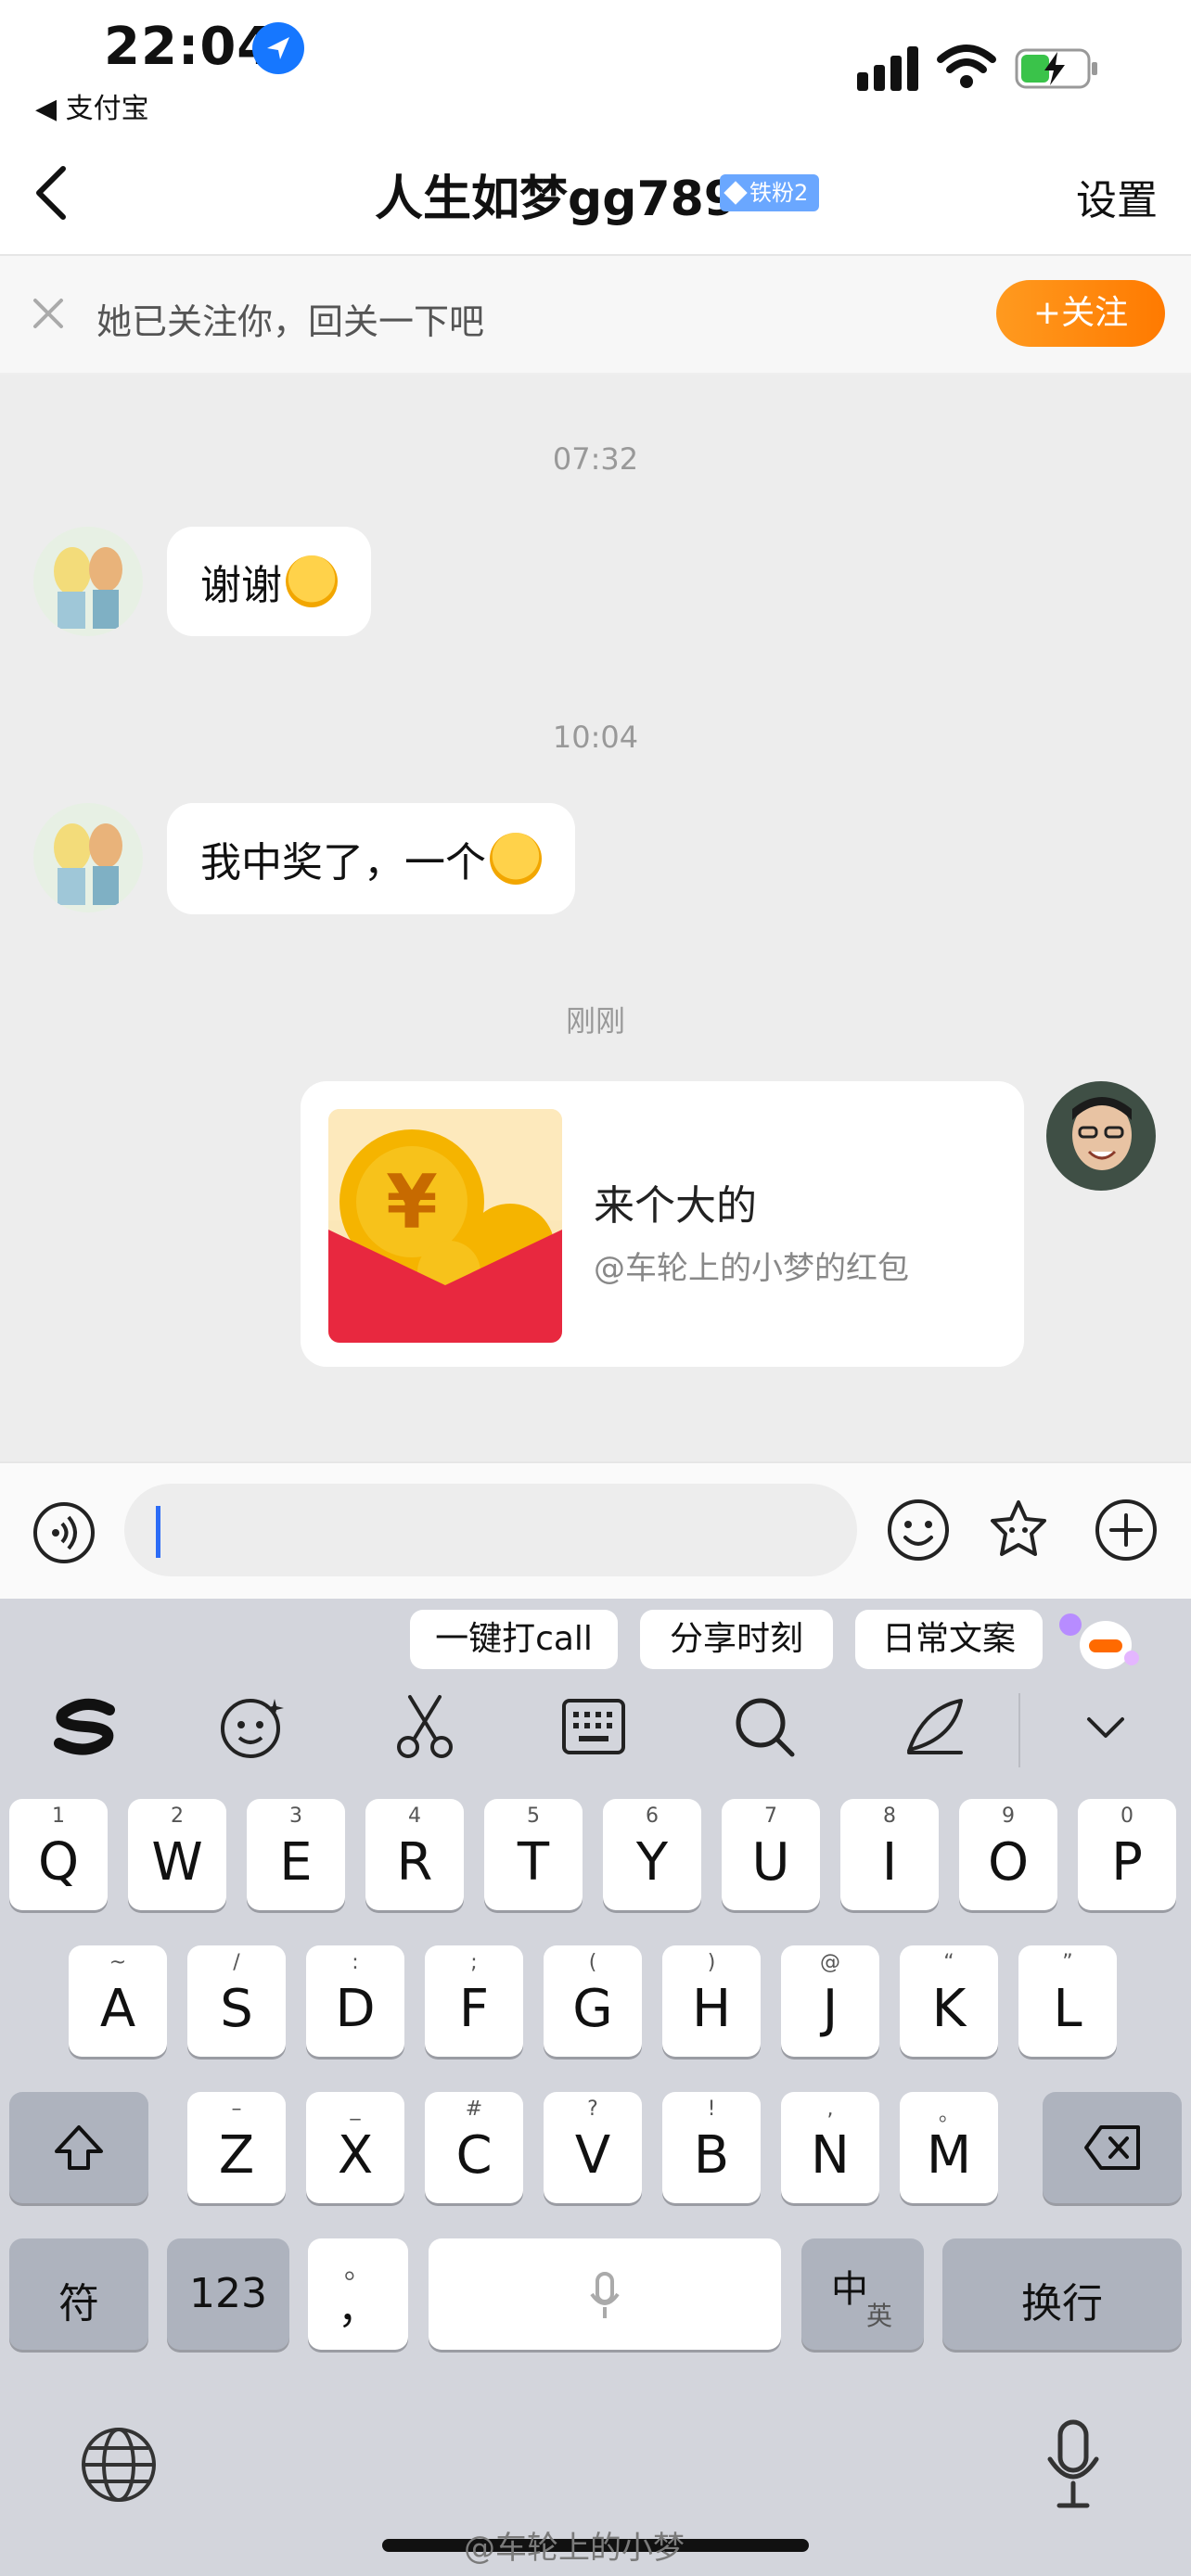 The width and height of the screenshot is (1191, 2576). What do you see at coordinates (474, 2147) in the screenshot?
I see `key-c: # C` at bounding box center [474, 2147].